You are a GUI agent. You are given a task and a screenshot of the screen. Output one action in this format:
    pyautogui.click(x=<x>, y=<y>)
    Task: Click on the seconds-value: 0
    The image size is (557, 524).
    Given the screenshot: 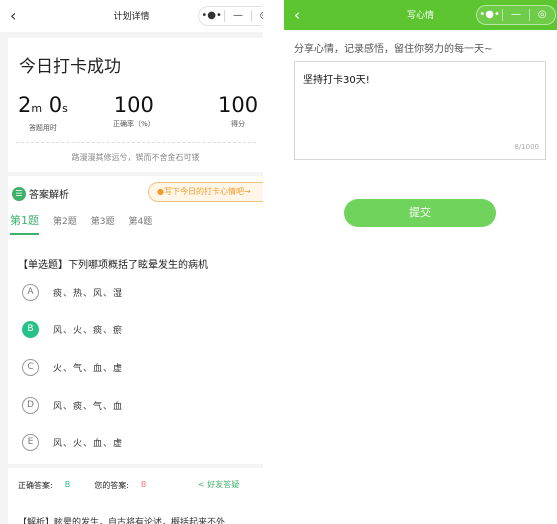 What is the action you would take?
    pyautogui.click(x=55, y=105)
    